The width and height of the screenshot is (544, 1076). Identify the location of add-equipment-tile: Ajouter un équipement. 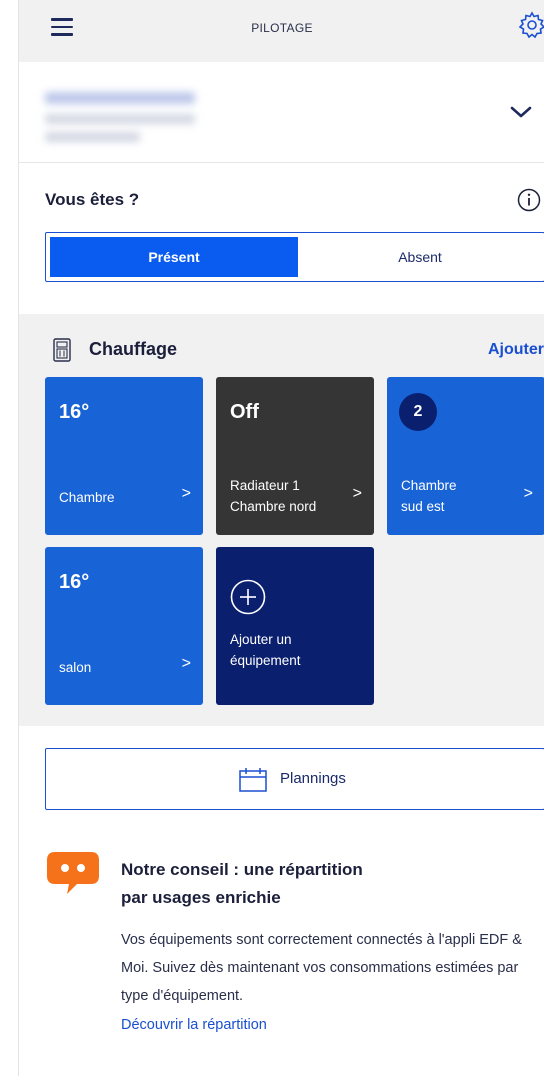
(295, 626).